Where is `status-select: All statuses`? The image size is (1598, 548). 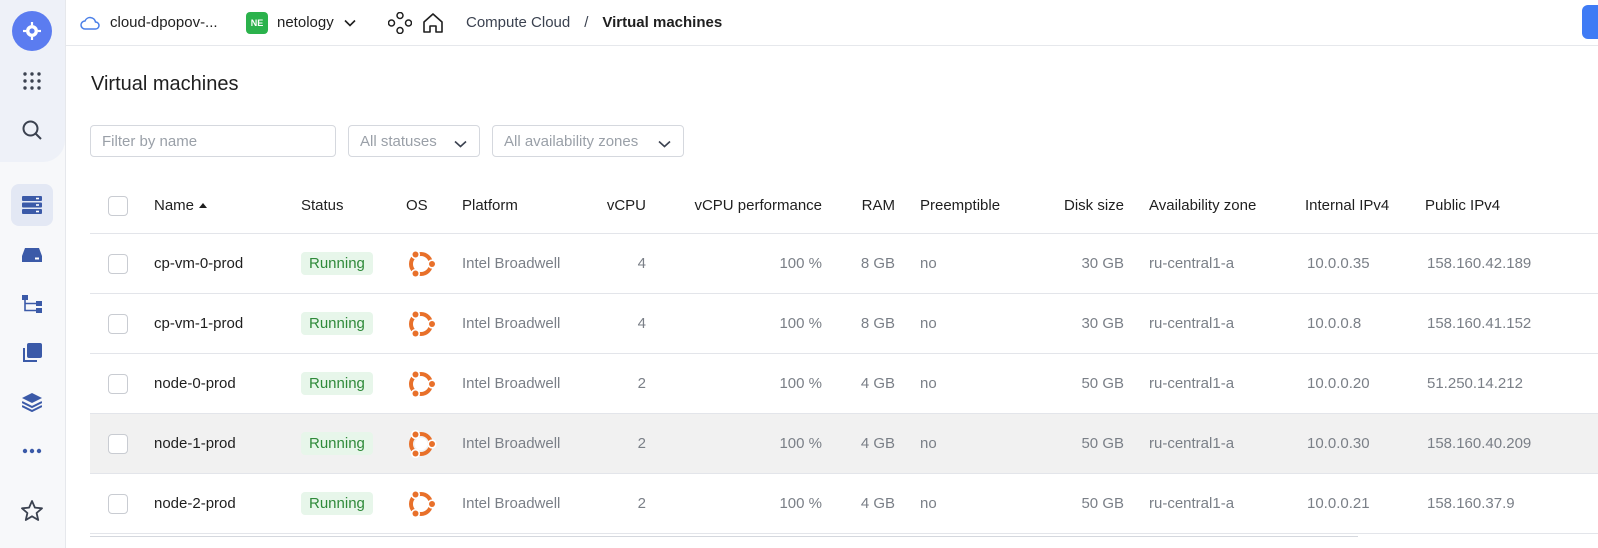 status-select: All statuses is located at coordinates (414, 141).